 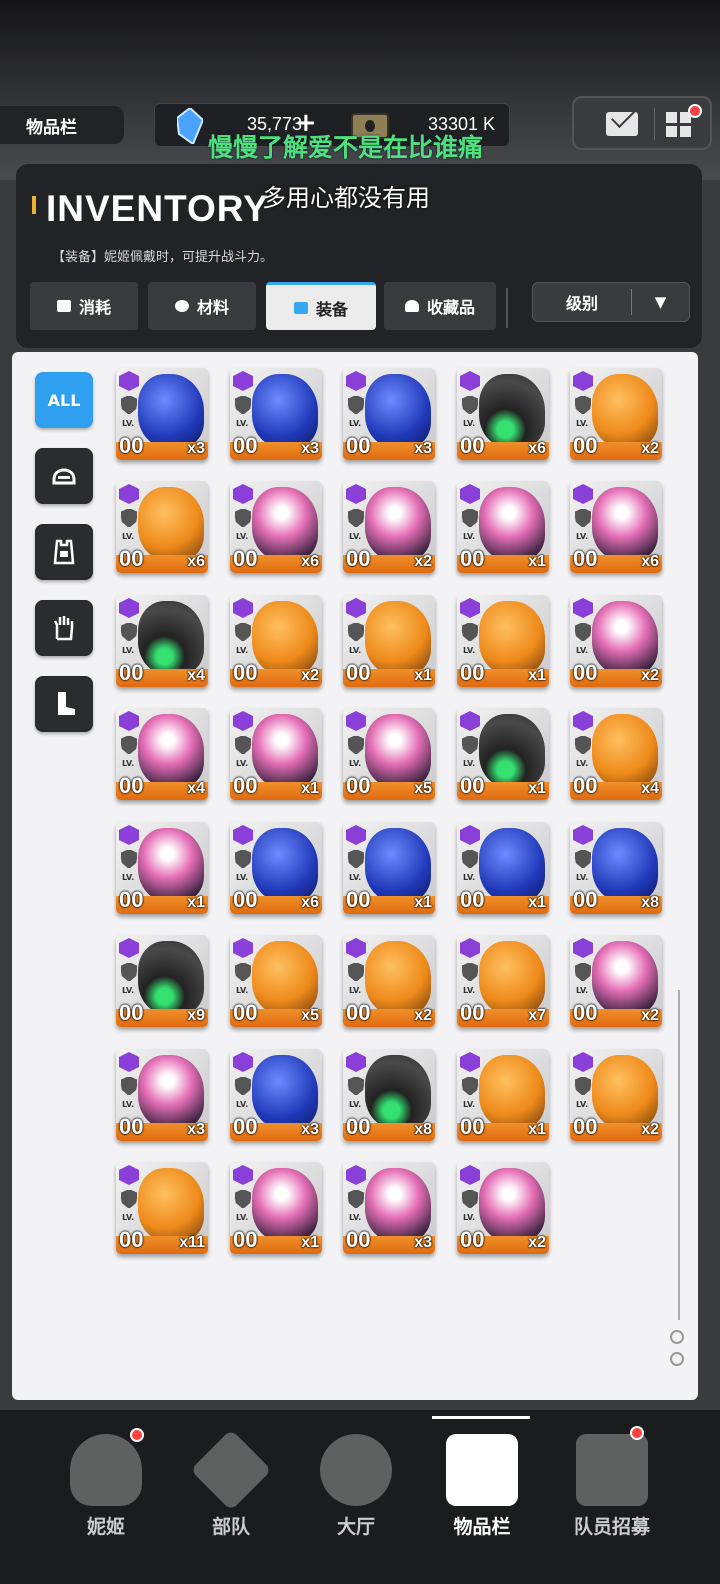 What do you see at coordinates (310, 902) in the screenshot?
I see `item-quantity: x6` at bounding box center [310, 902].